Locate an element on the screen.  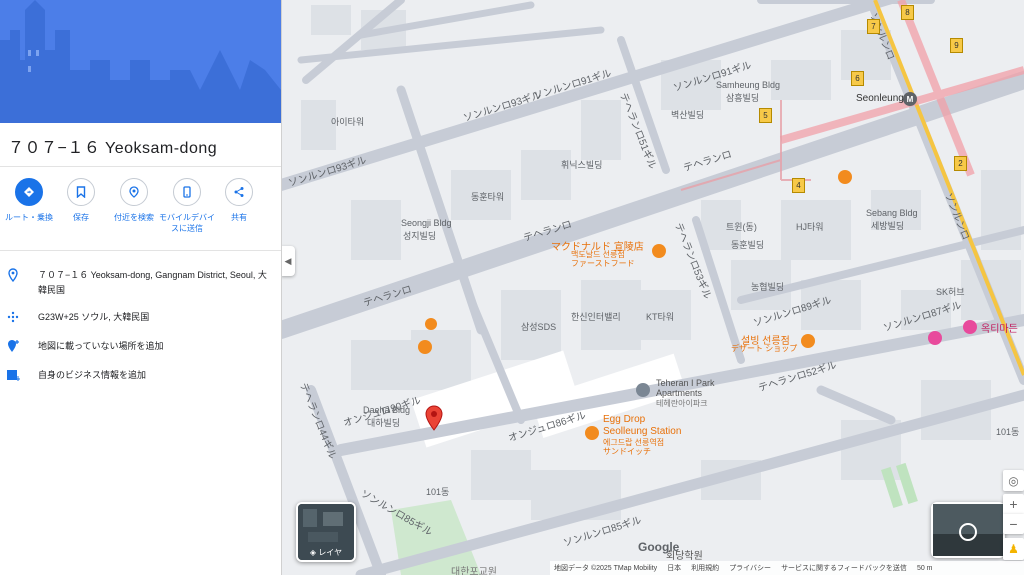
zoom-out-button: − is located at coordinates (1013, 524).